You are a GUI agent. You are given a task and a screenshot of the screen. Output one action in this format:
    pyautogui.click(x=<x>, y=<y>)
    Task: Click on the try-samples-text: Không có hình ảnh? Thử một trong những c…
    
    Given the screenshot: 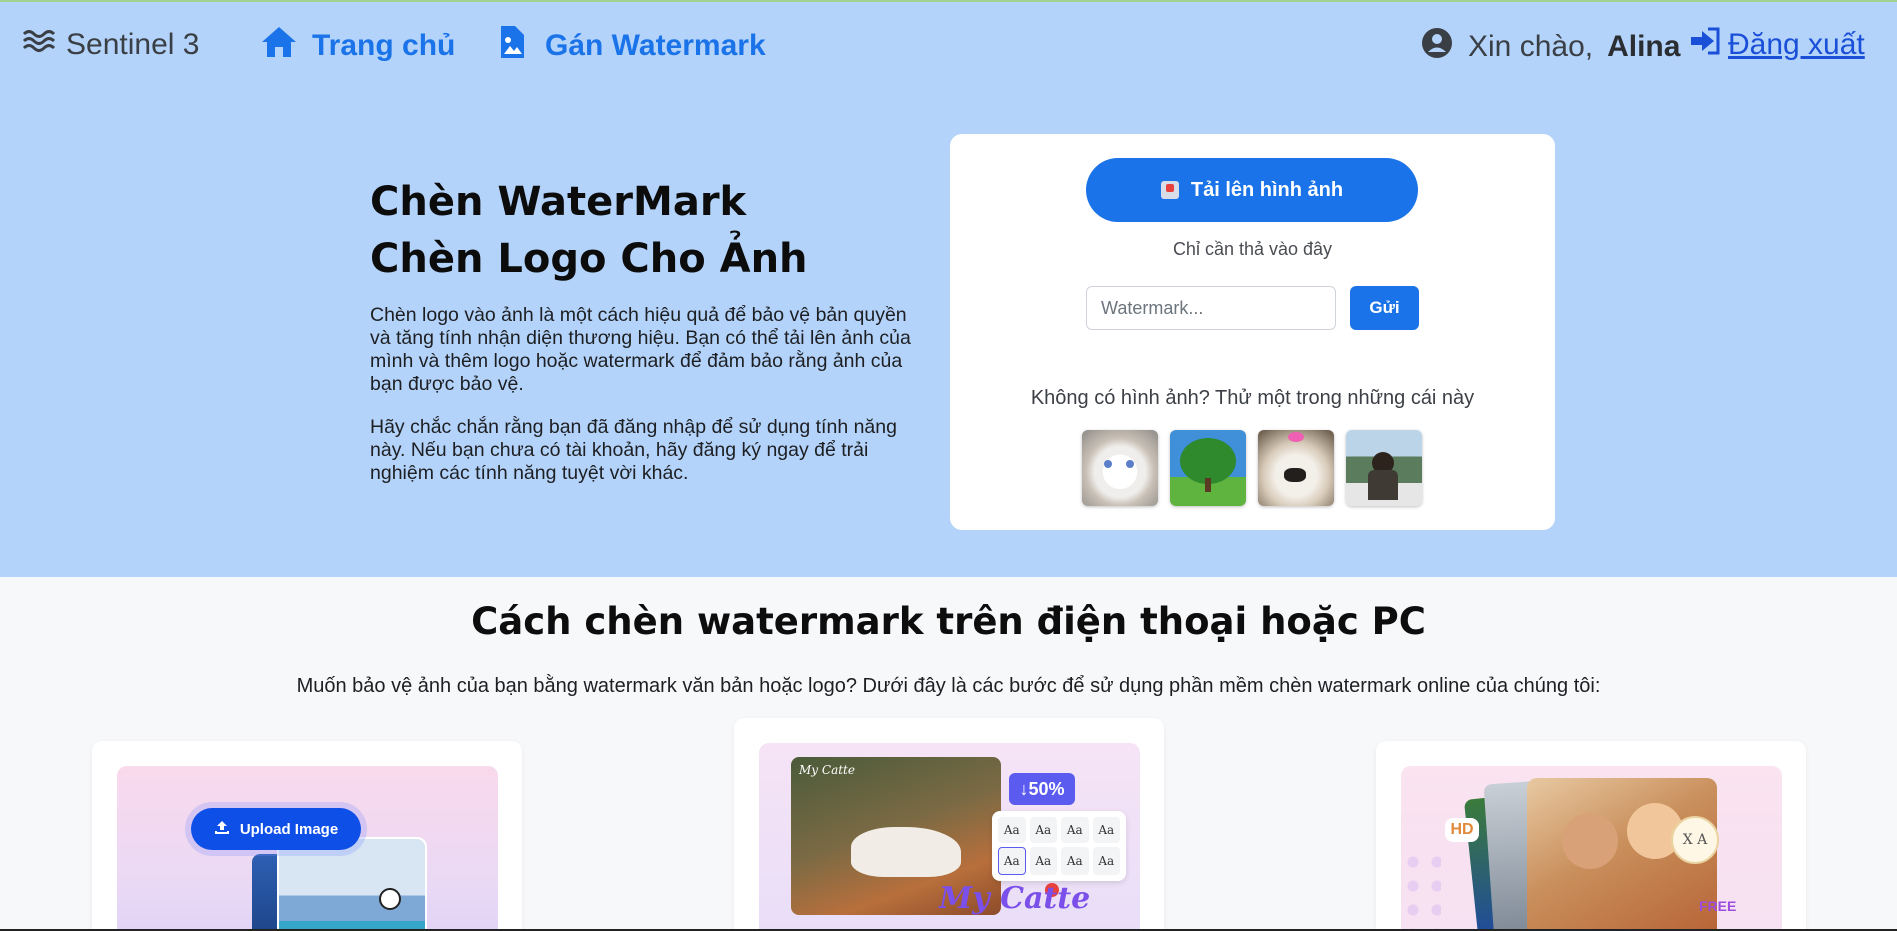 What is the action you would take?
    pyautogui.click(x=1252, y=398)
    